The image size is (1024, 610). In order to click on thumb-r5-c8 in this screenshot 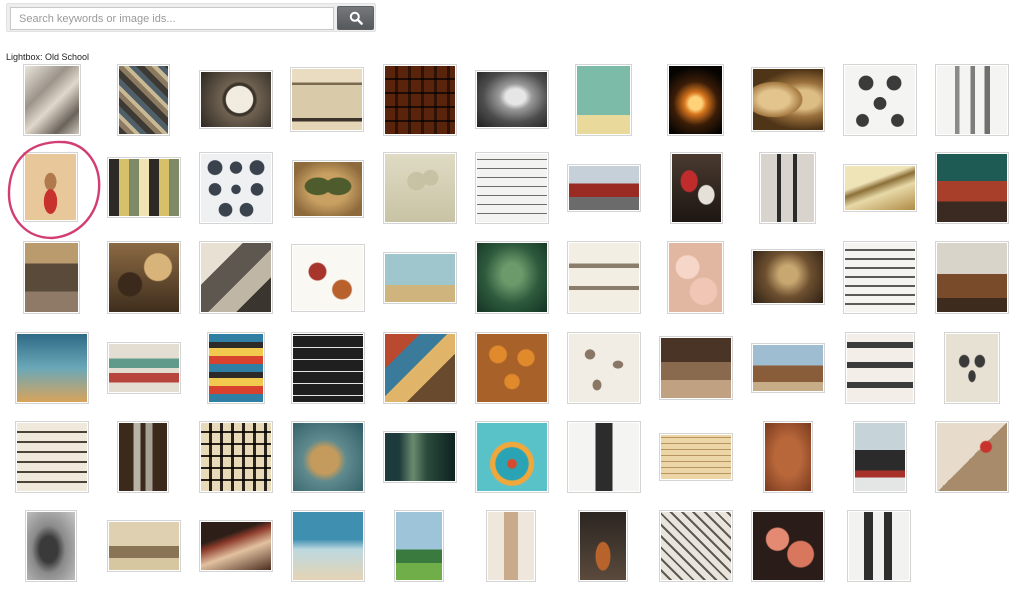, I will do `click(696, 457)`.